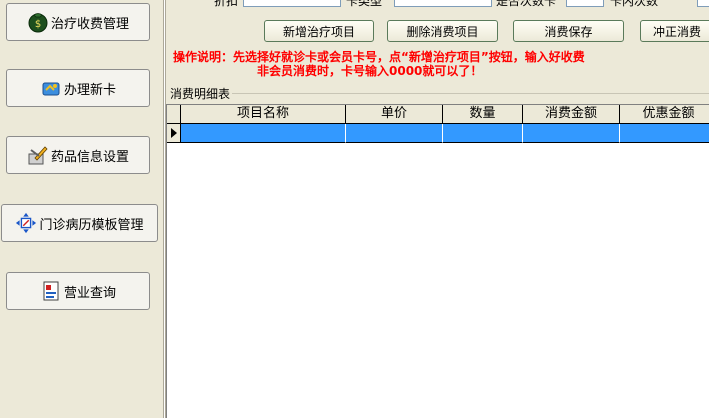  What do you see at coordinates (292, 3) in the screenshot?
I see `discount-input` at bounding box center [292, 3].